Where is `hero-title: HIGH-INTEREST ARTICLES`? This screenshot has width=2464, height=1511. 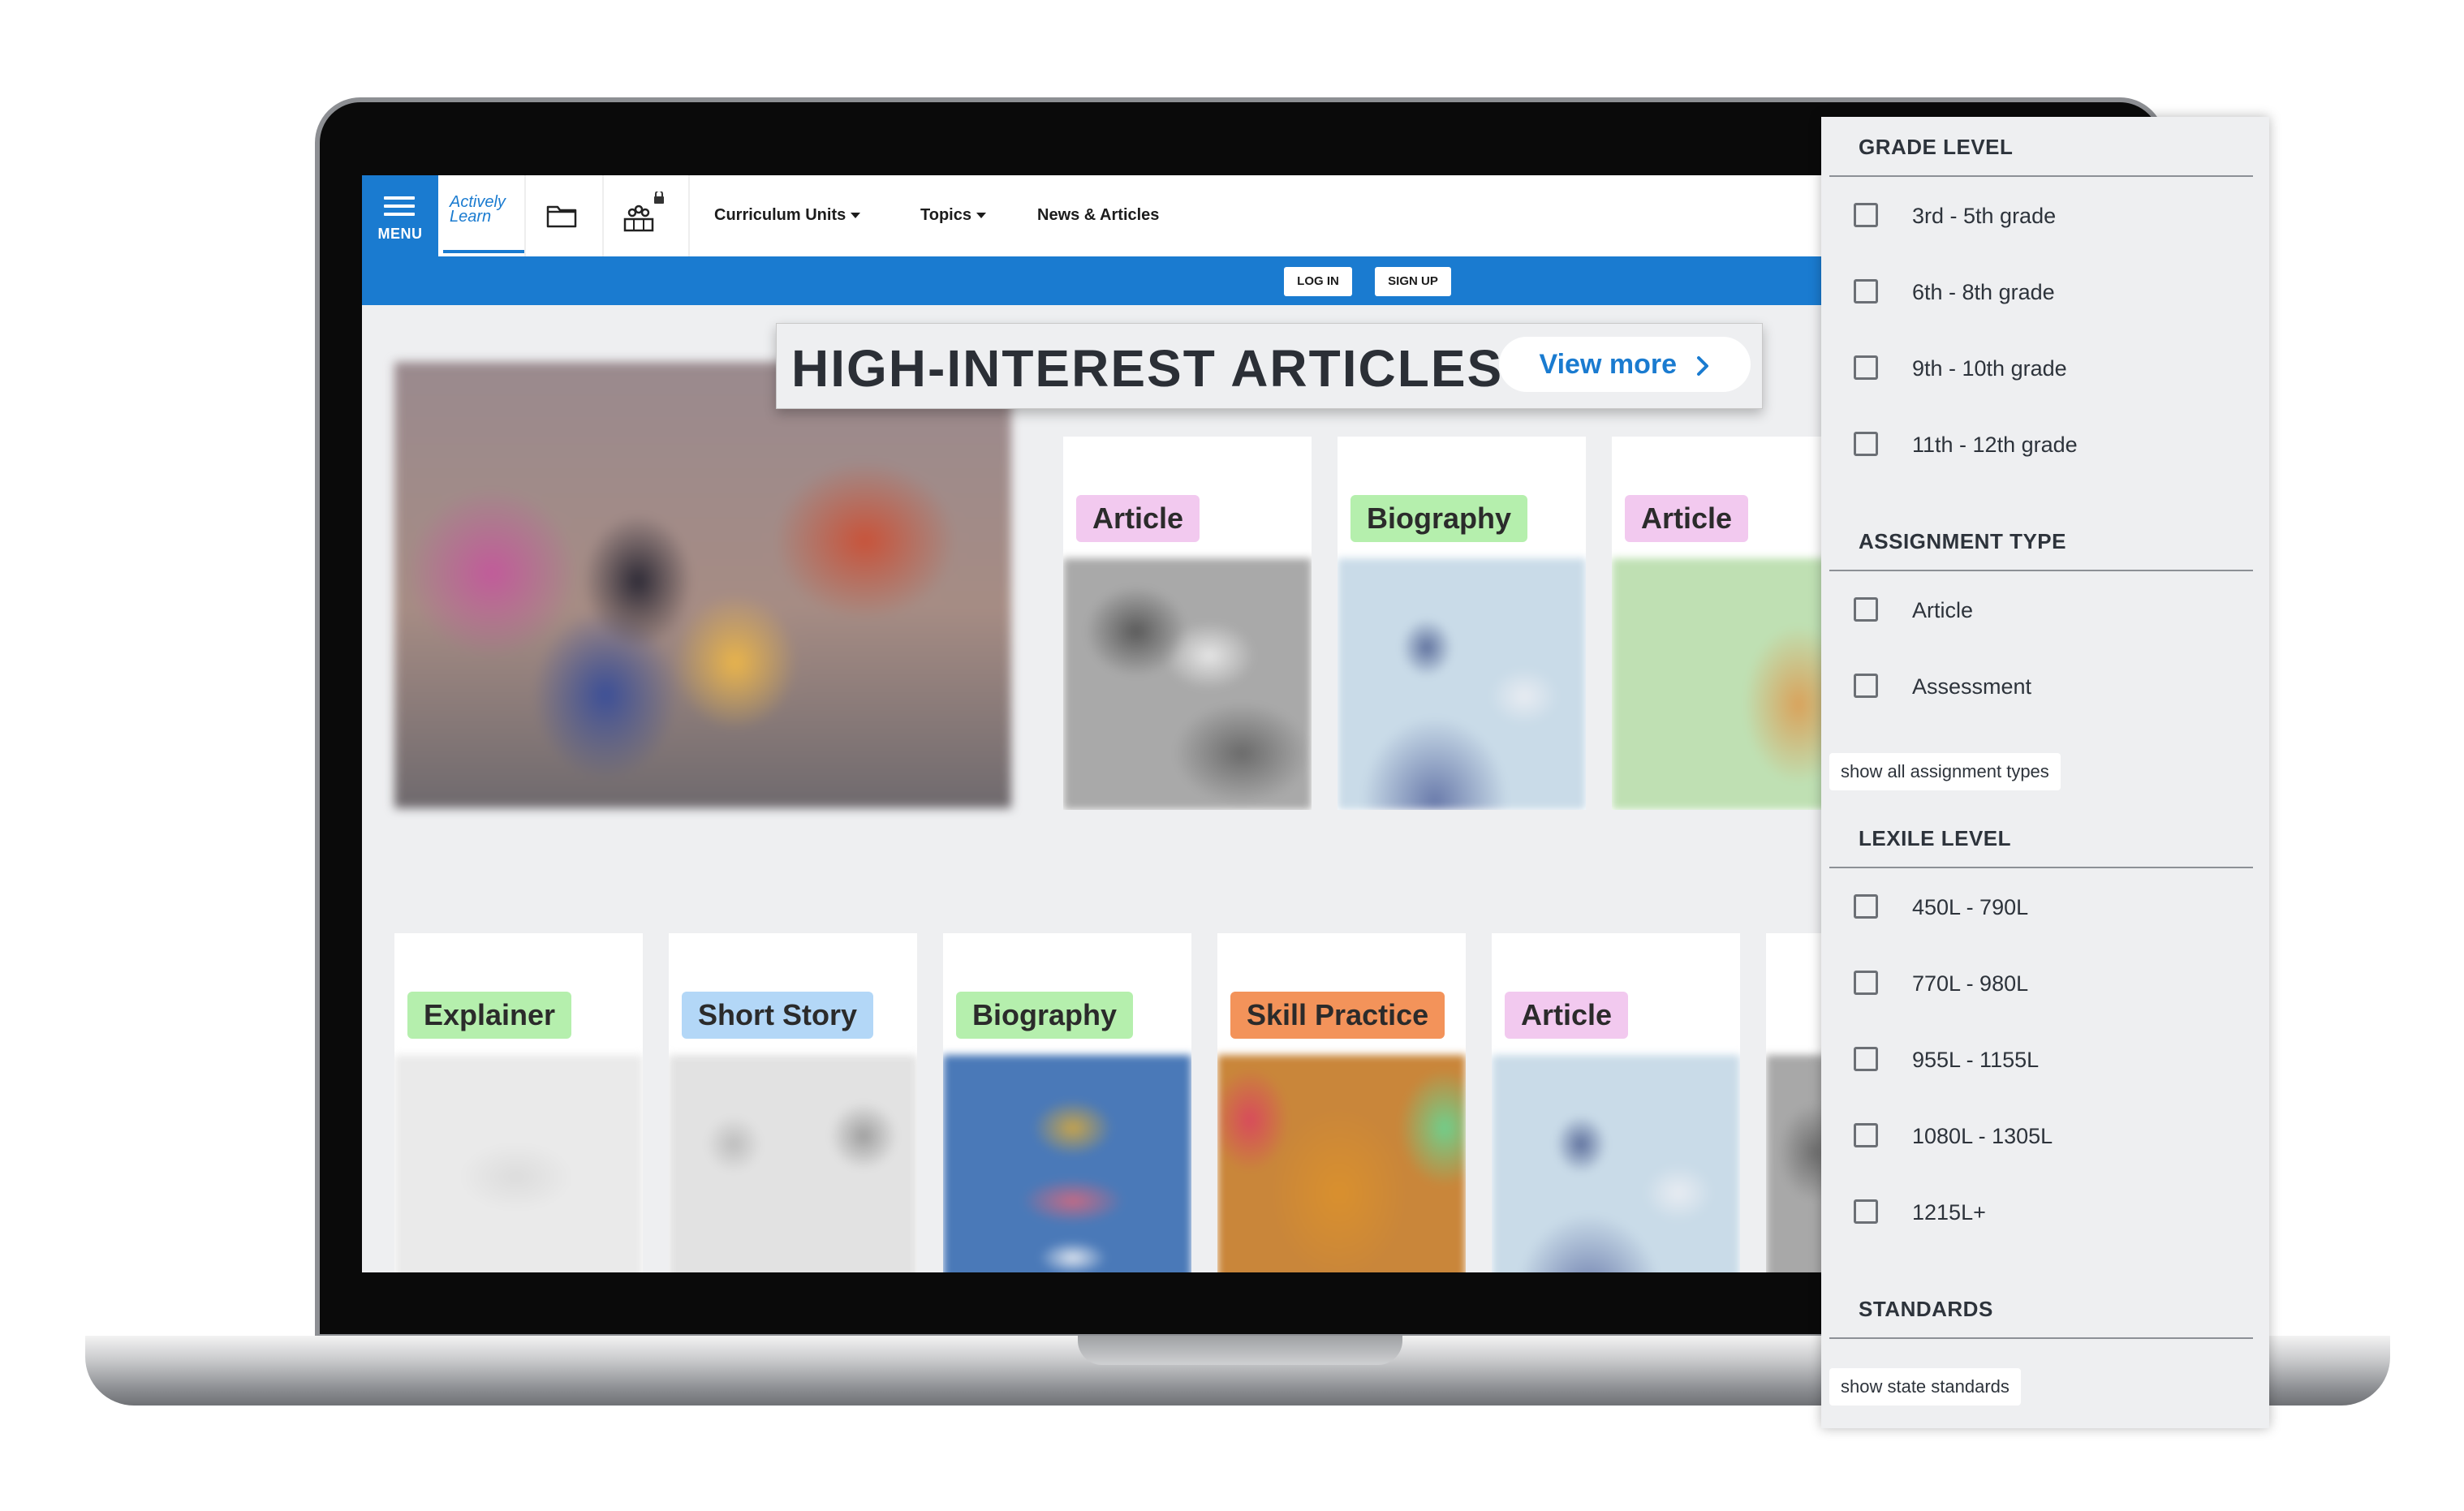
hero-title: HIGH-INTEREST ARTICLES is located at coordinates (1148, 368).